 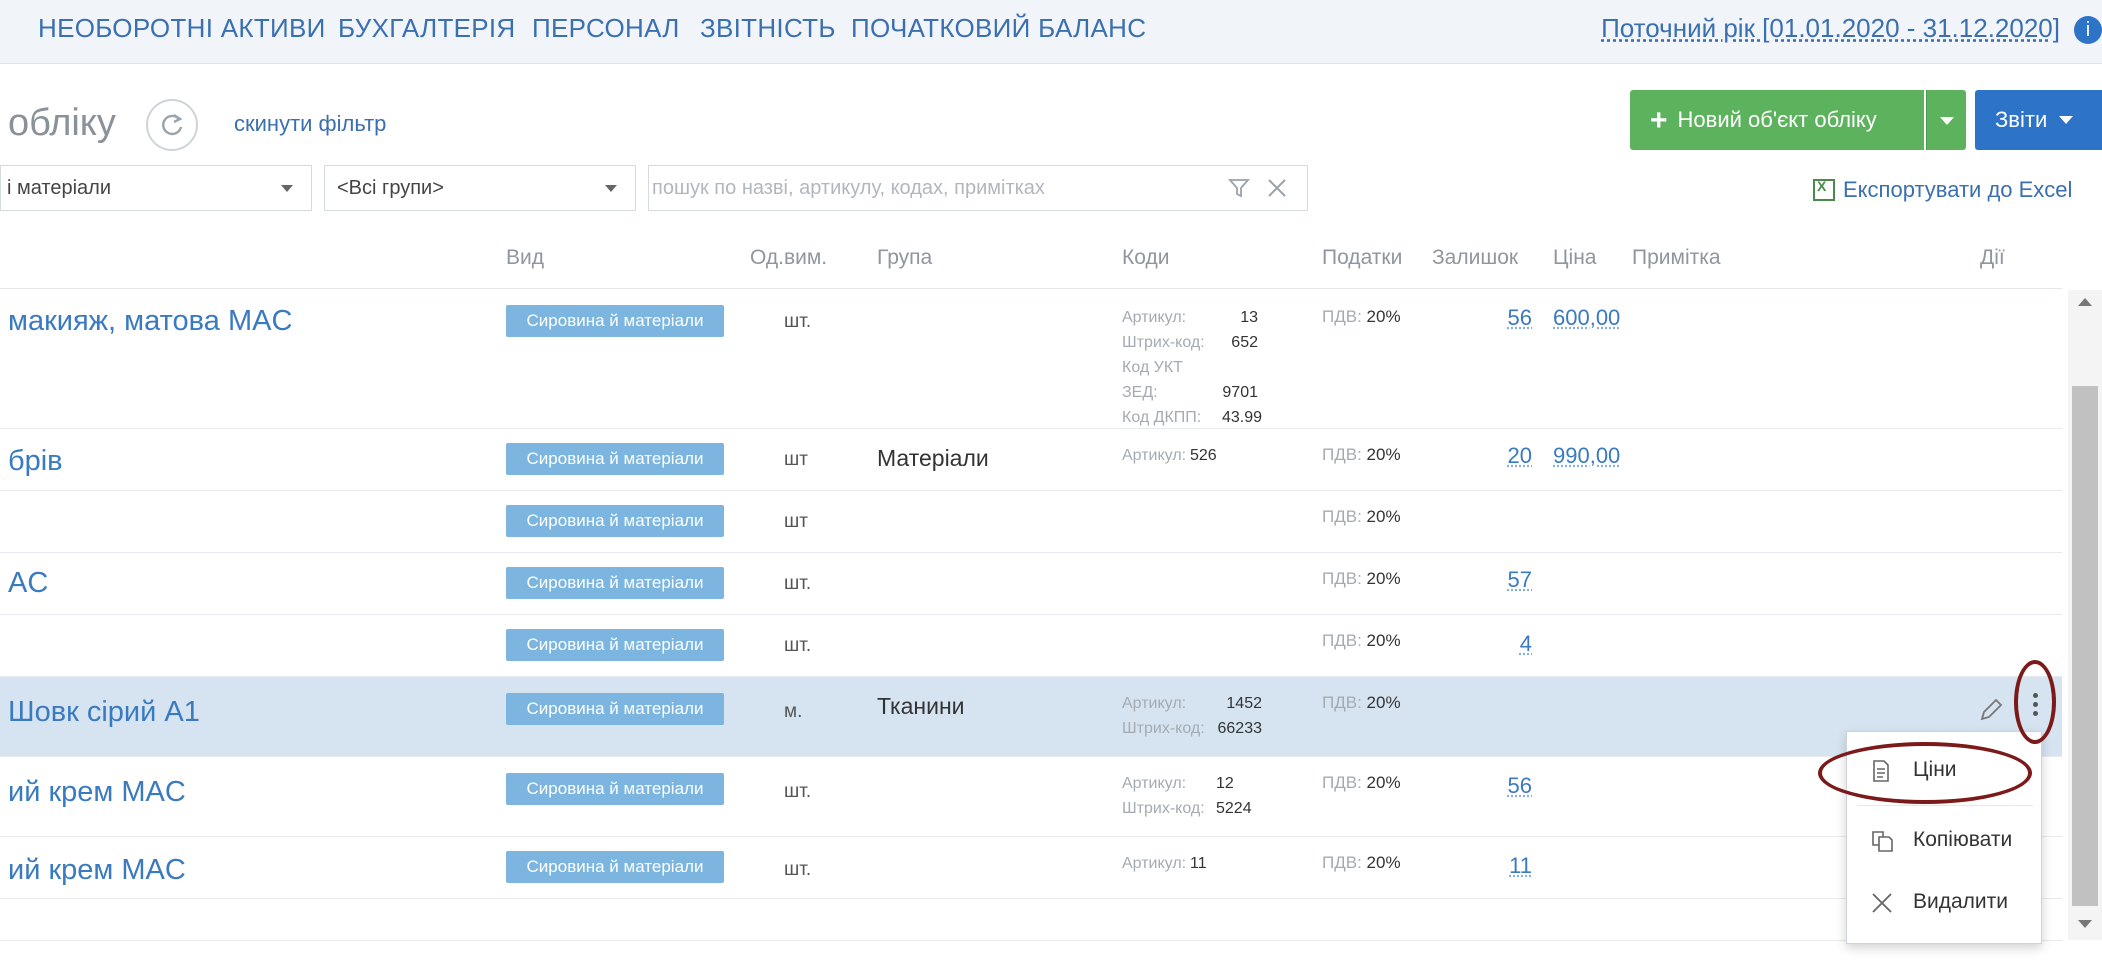 I want to click on menu-item-delete: Видалити, so click(x=1945, y=903).